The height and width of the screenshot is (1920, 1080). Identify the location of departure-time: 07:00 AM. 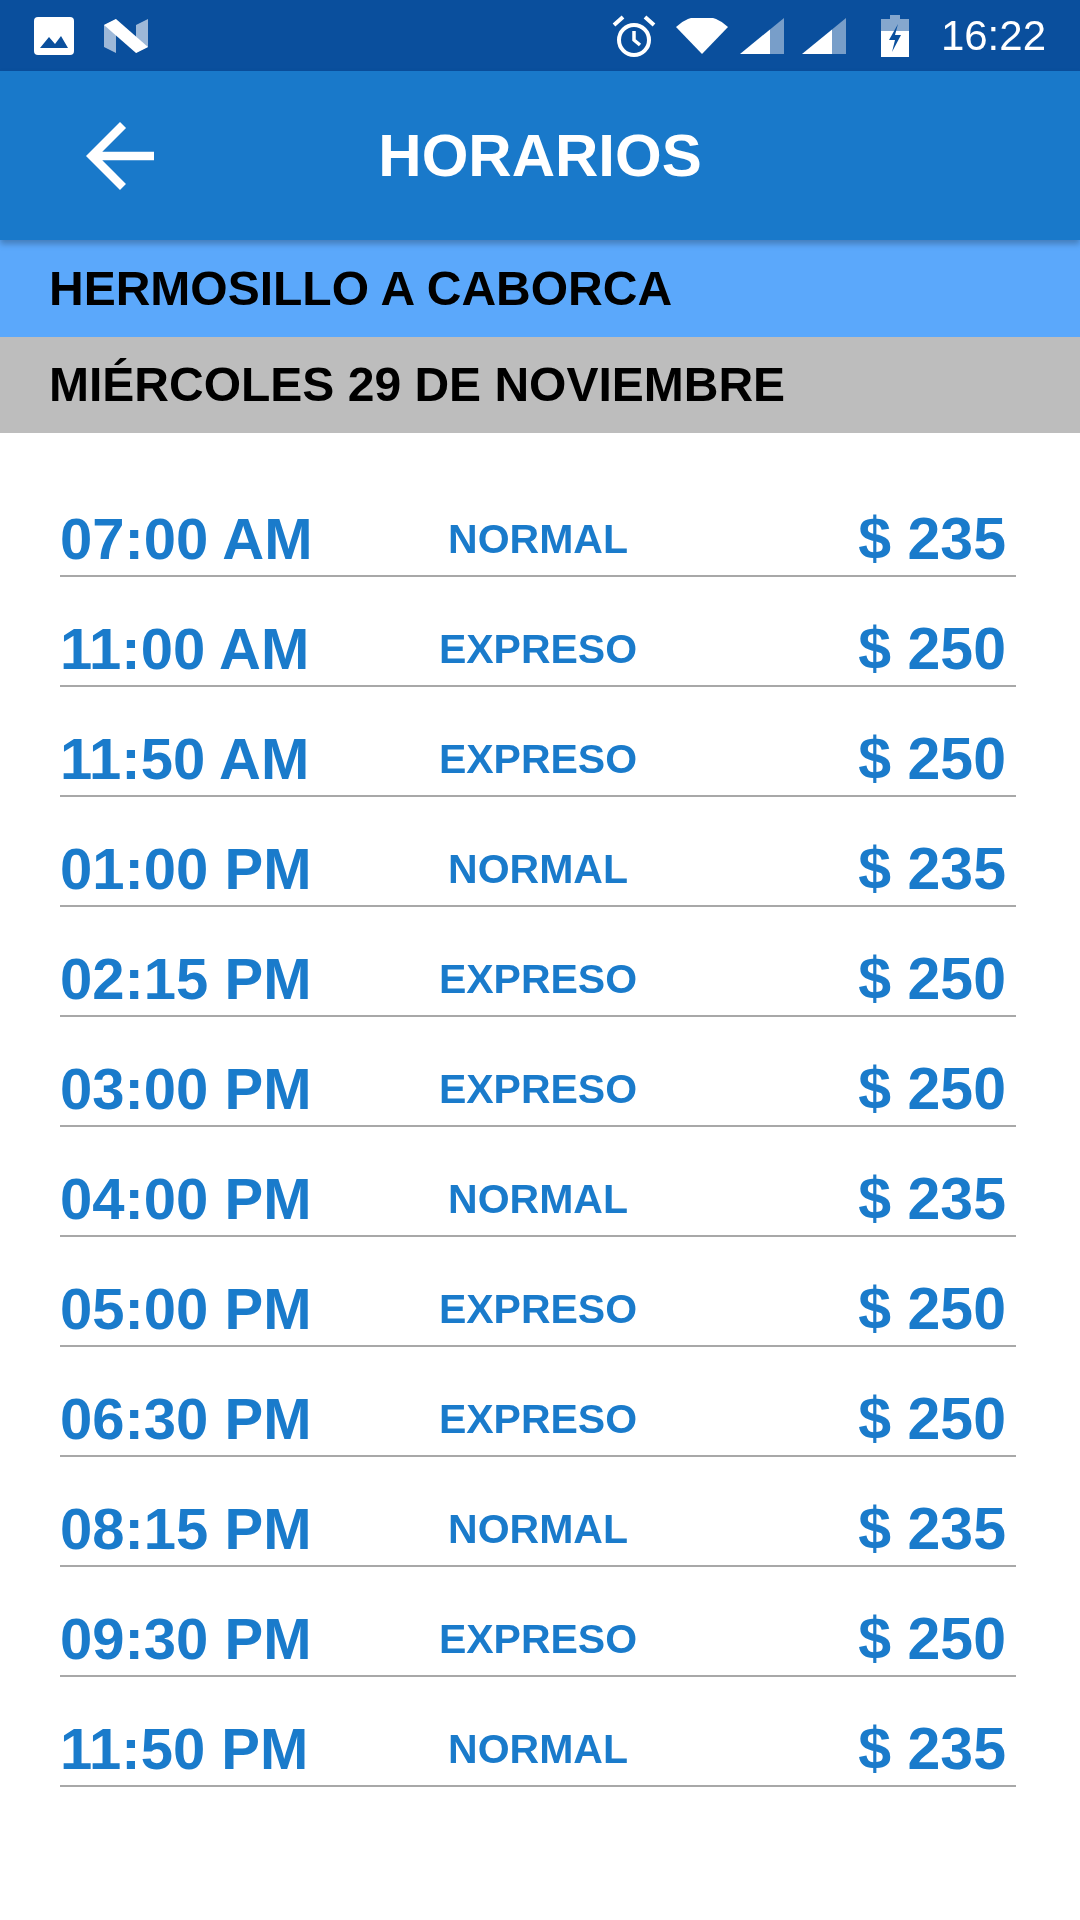
(186, 539).